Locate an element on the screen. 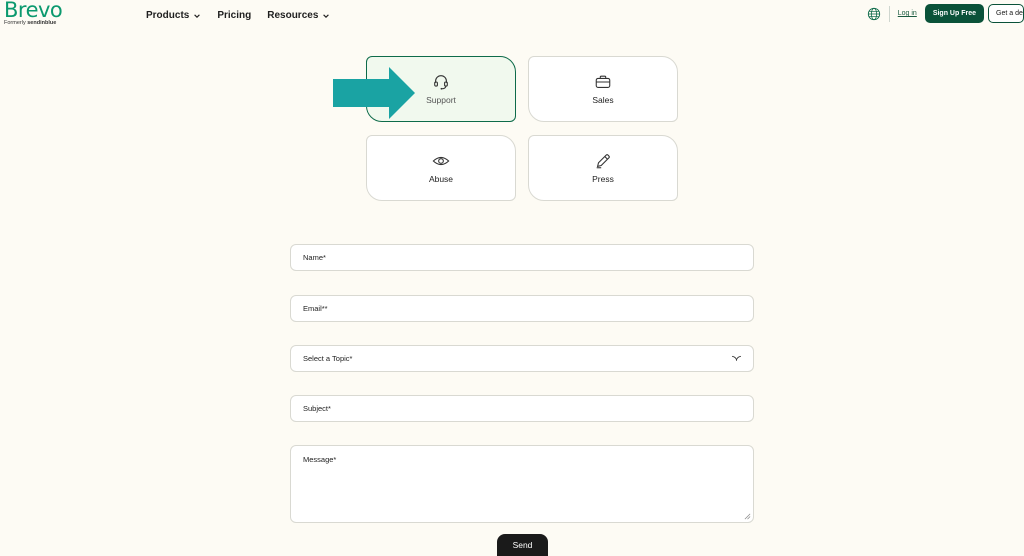  headset-icon is located at coordinates (441, 82).